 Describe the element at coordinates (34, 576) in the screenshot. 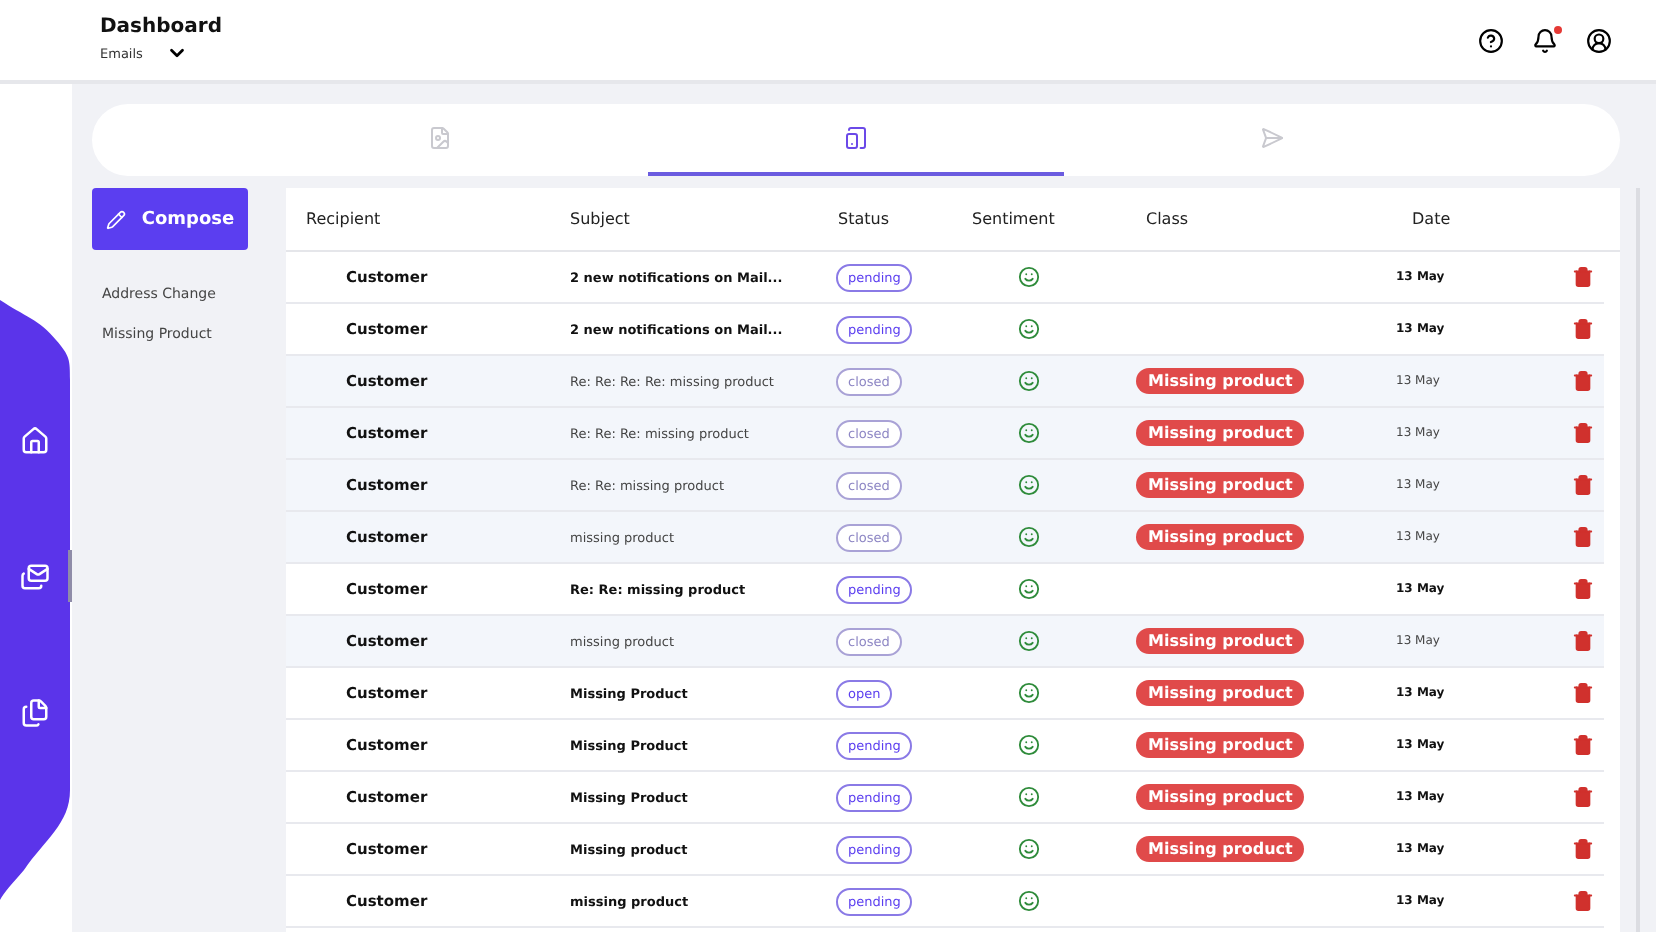

I see `mail-icon` at that location.